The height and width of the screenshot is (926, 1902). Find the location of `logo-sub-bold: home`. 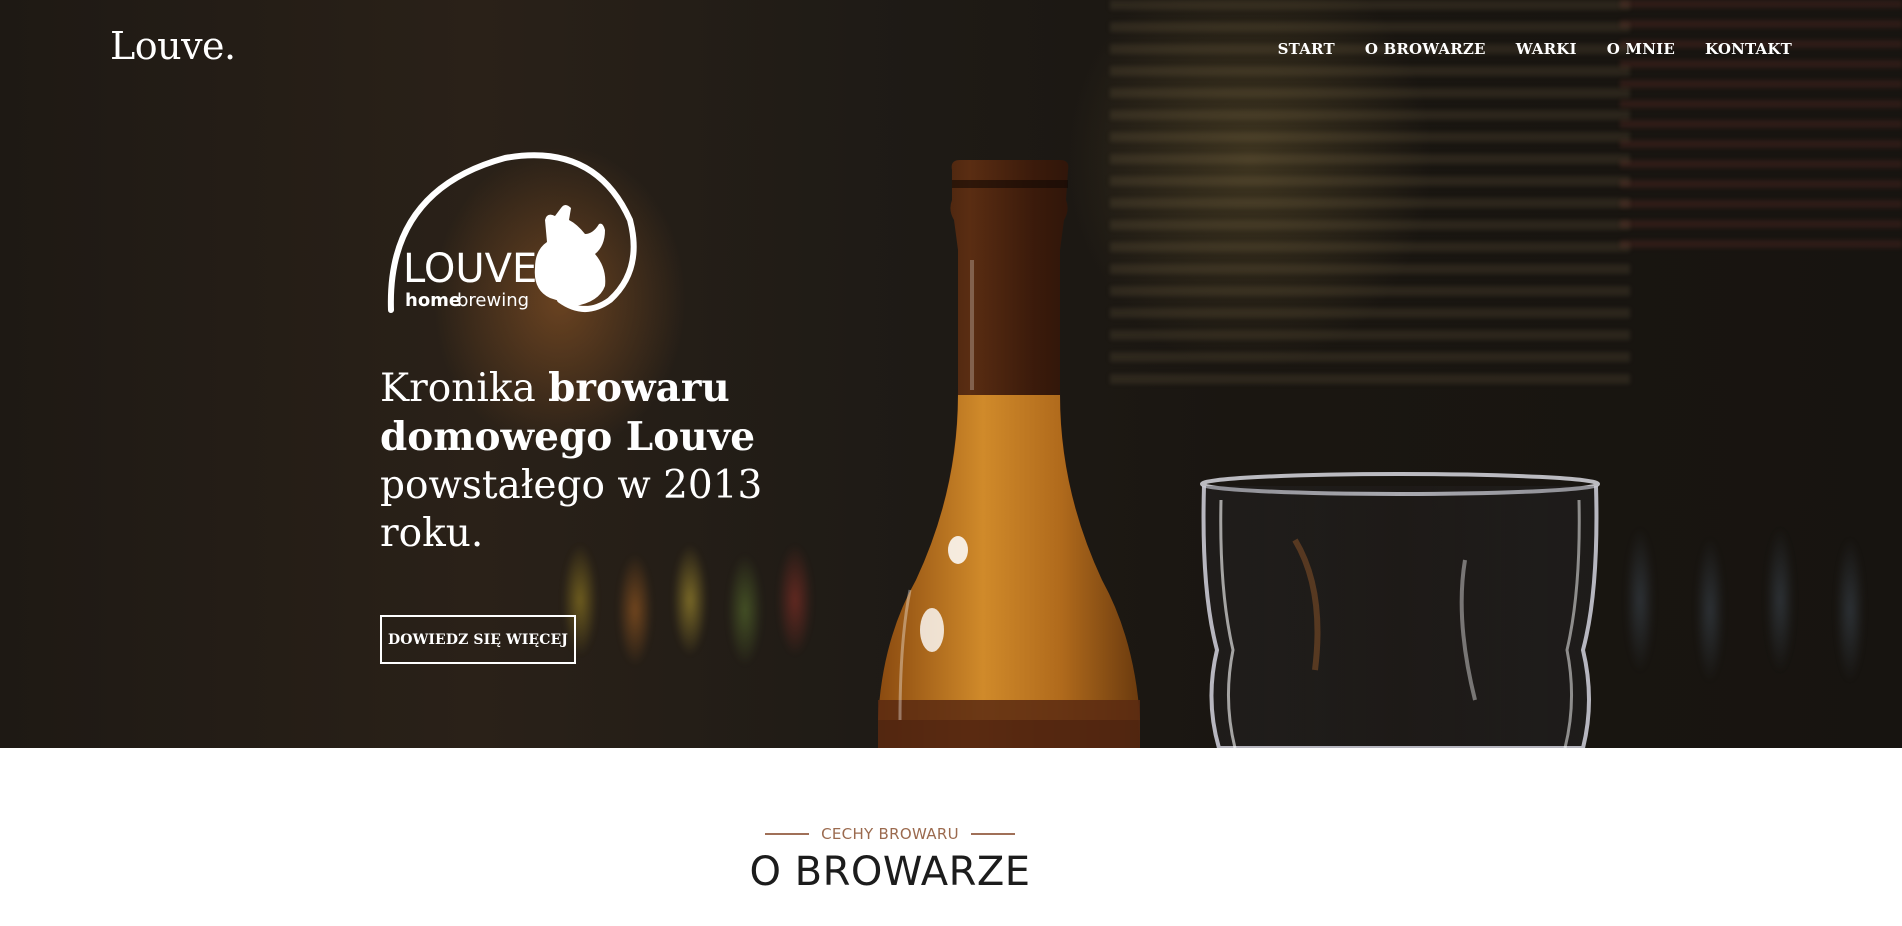

logo-sub-bold: home is located at coordinates (433, 300).